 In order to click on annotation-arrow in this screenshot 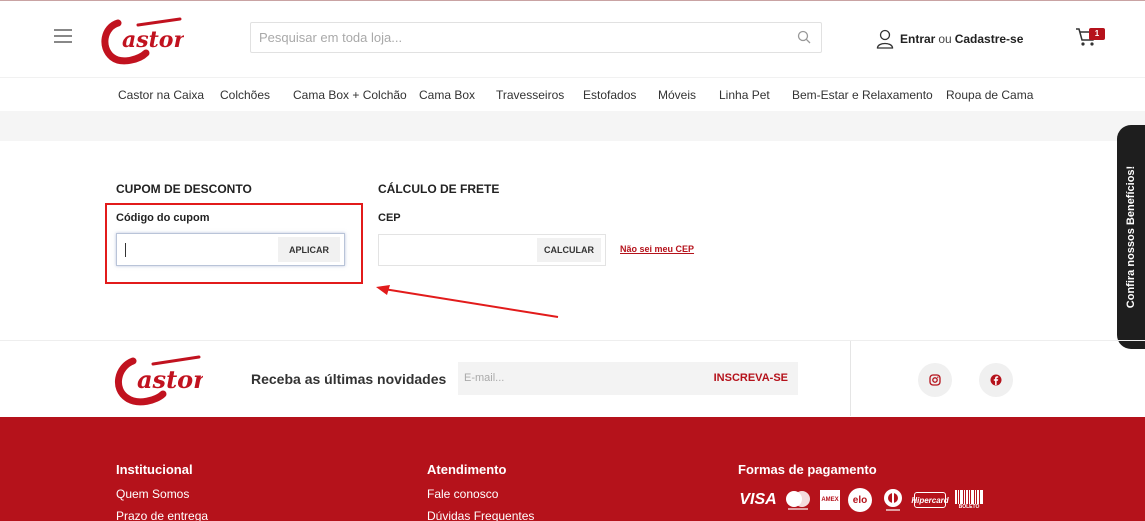, I will do `click(467, 301)`.